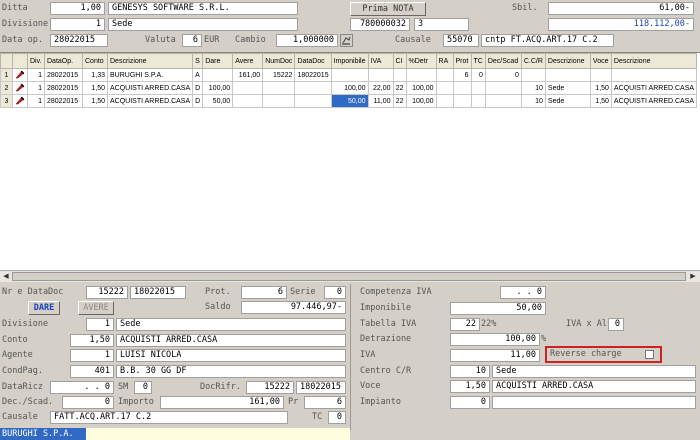 The height and width of the screenshot is (440, 700). I want to click on cell-tc, so click(478, 88).